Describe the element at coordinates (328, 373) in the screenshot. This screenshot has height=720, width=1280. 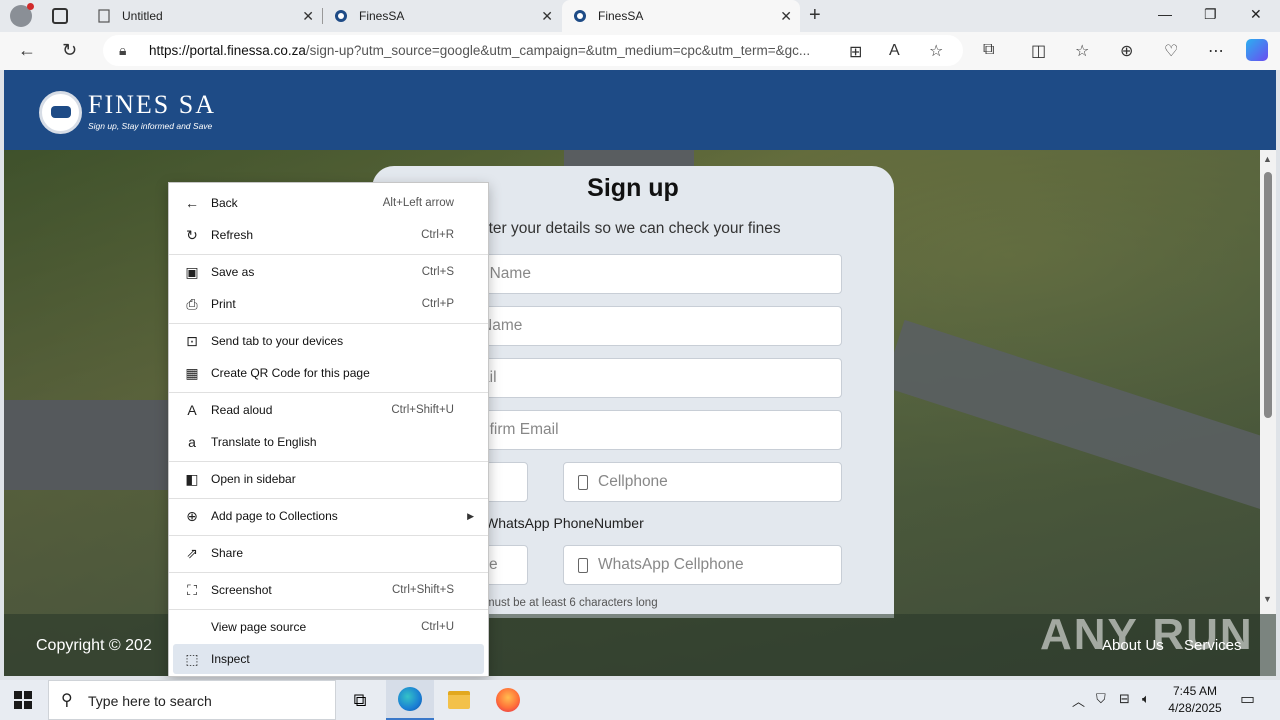
I see `menu-item-qr-code: ▦ Create QR Code for this page` at that location.